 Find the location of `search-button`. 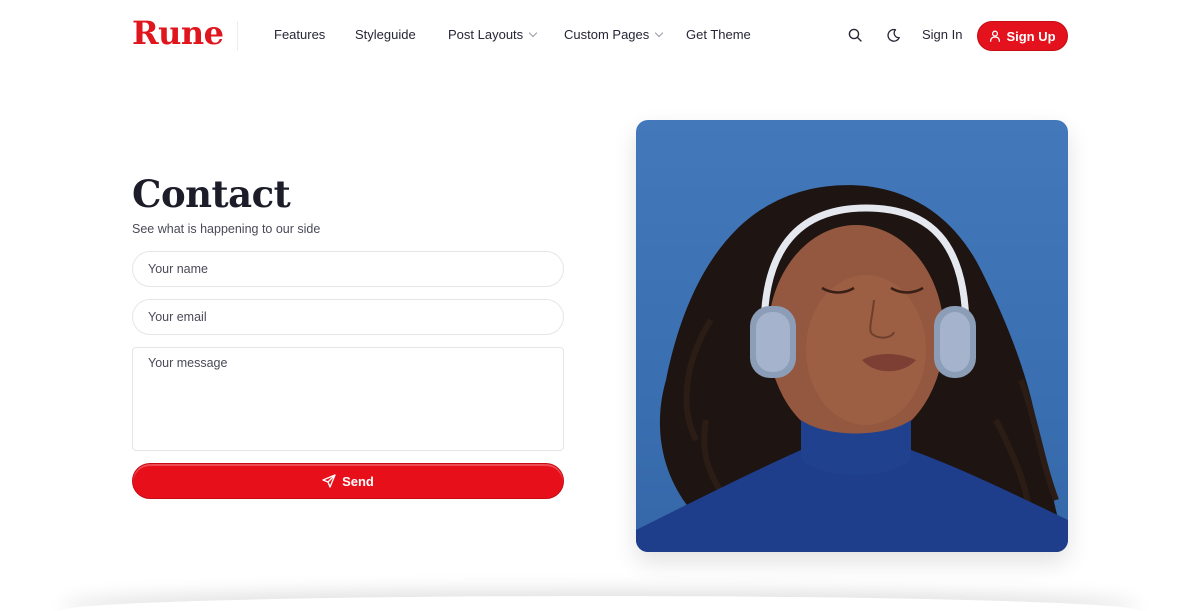

search-button is located at coordinates (855, 35).